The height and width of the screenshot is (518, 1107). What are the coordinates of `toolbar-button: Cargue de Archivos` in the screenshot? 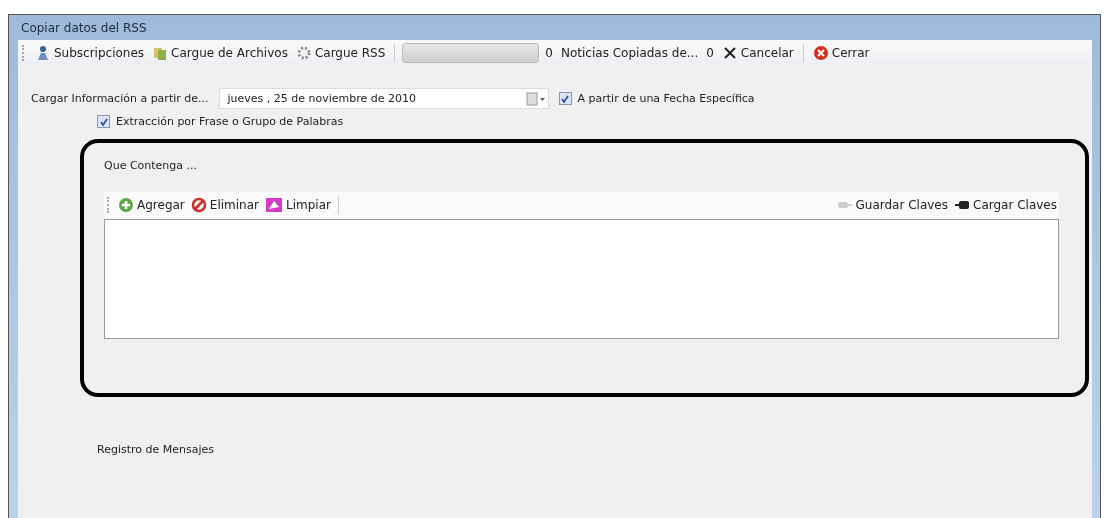 It's located at (220, 53).